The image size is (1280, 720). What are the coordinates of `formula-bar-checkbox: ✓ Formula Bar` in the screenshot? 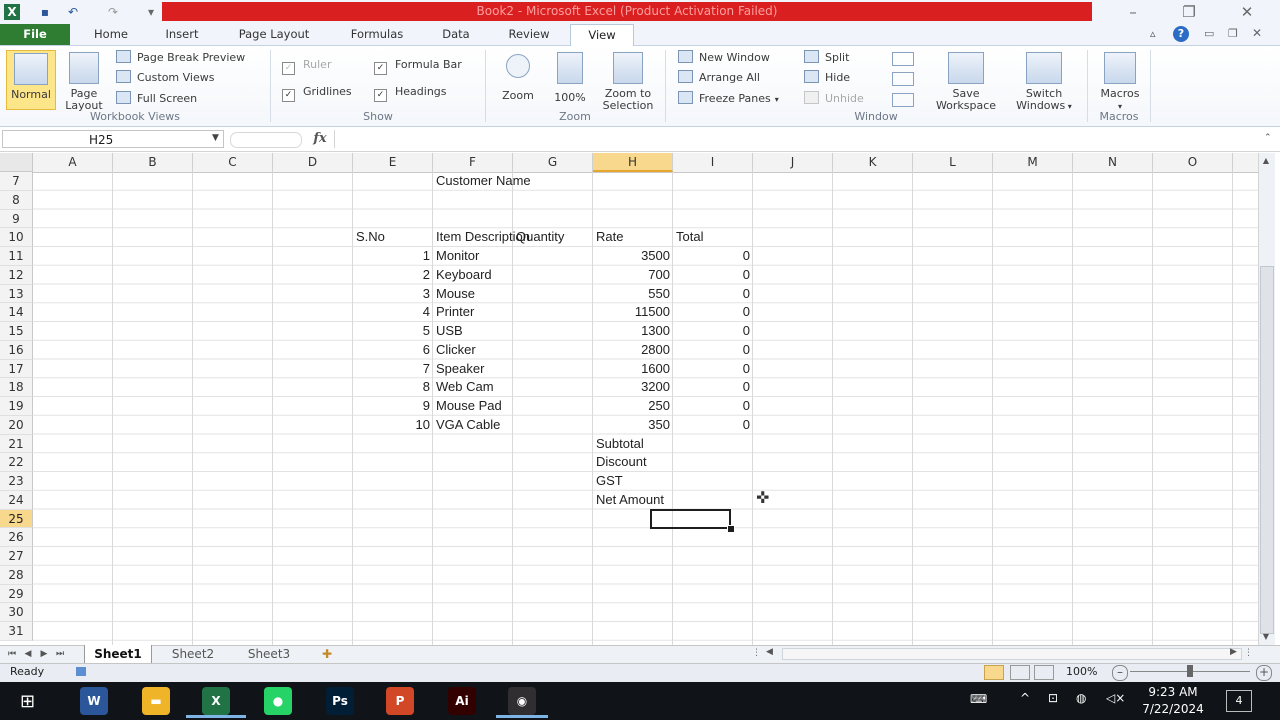 It's located at (418, 65).